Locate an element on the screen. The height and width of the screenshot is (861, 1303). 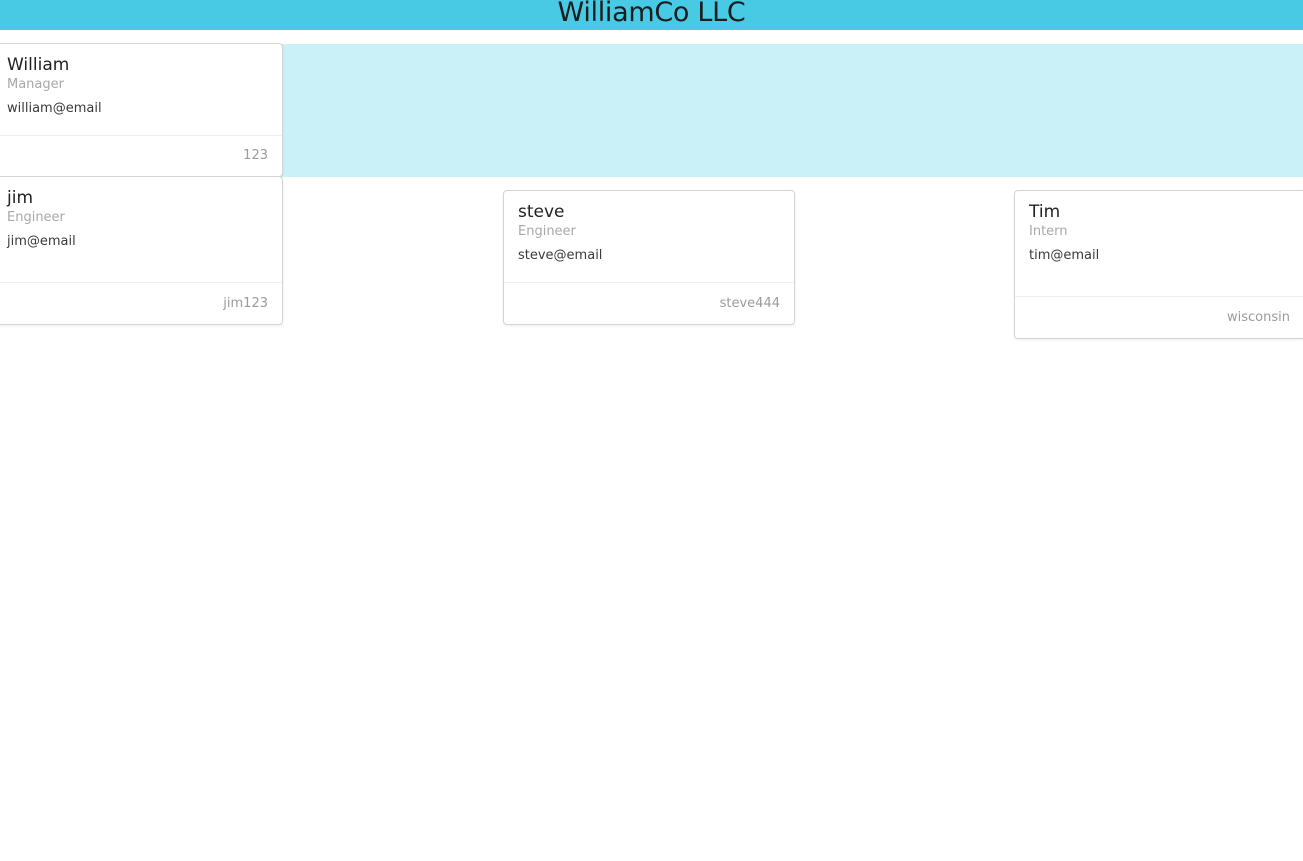
employee-id: wisconsin is located at coordinates (1159, 317).